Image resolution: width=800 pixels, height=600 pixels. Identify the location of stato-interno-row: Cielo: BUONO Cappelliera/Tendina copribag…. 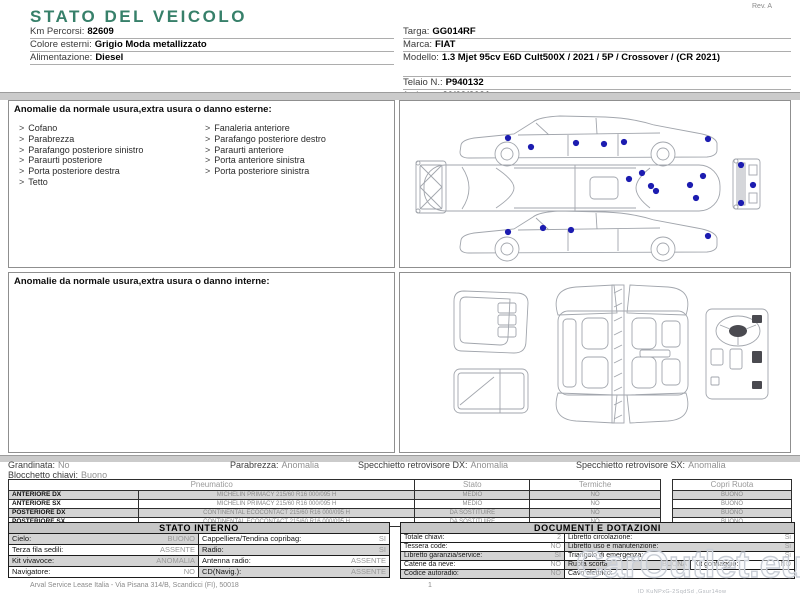
(199, 539).